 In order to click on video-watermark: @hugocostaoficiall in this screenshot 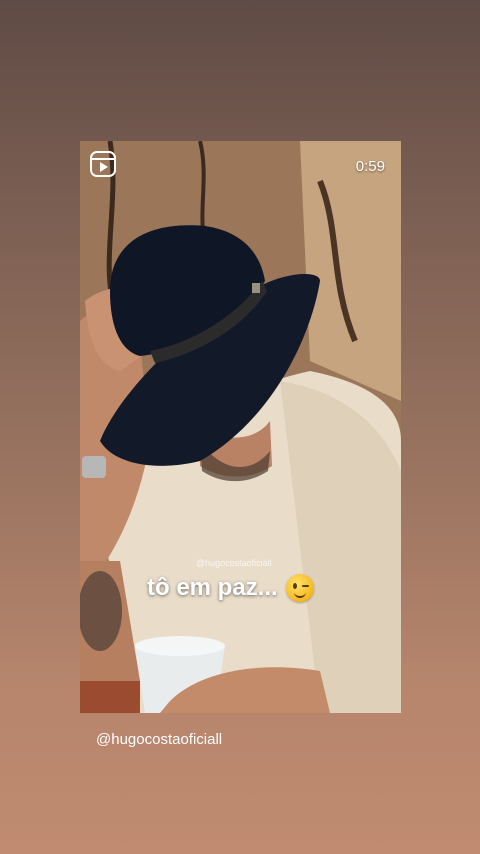, I will do `click(234, 563)`.